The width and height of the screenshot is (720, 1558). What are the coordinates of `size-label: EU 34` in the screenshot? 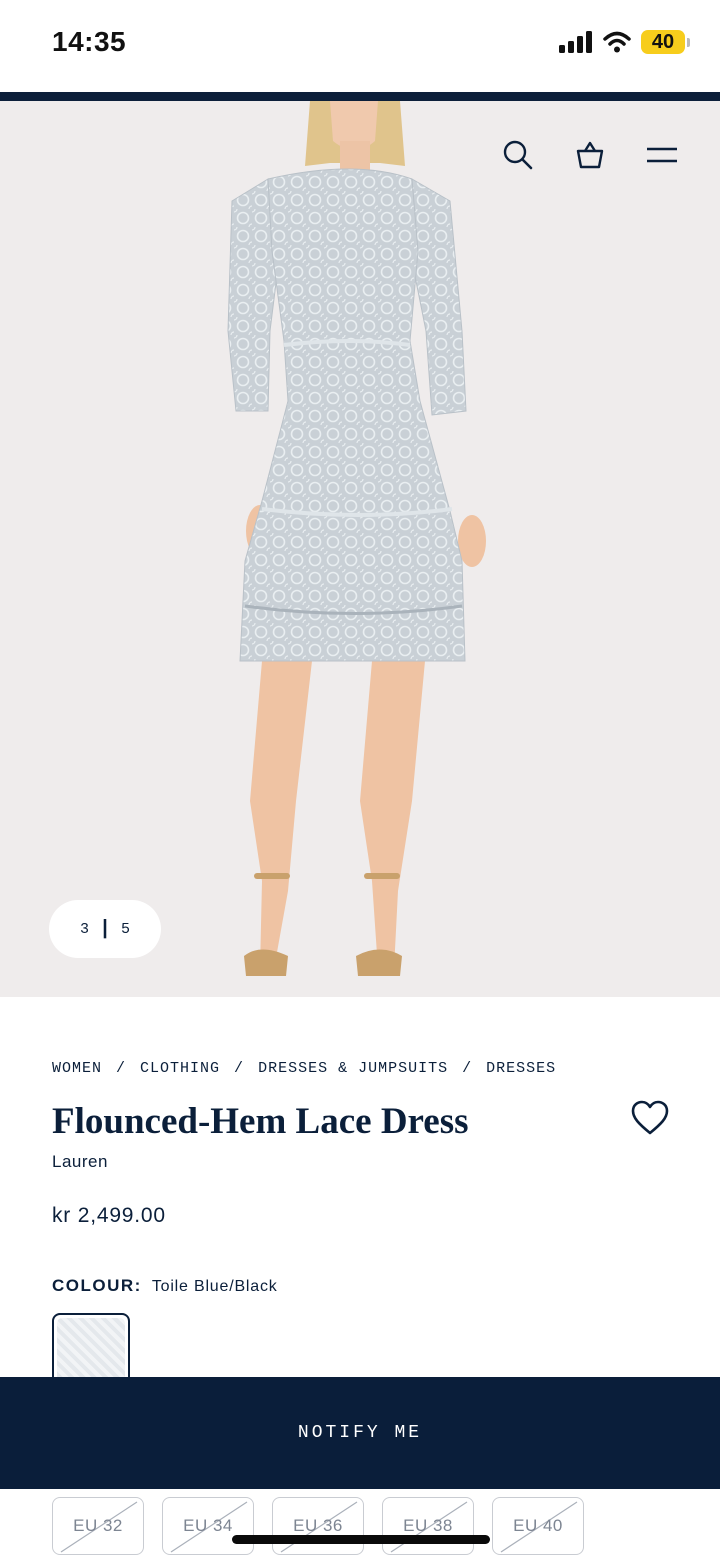 It's located at (208, 1525).